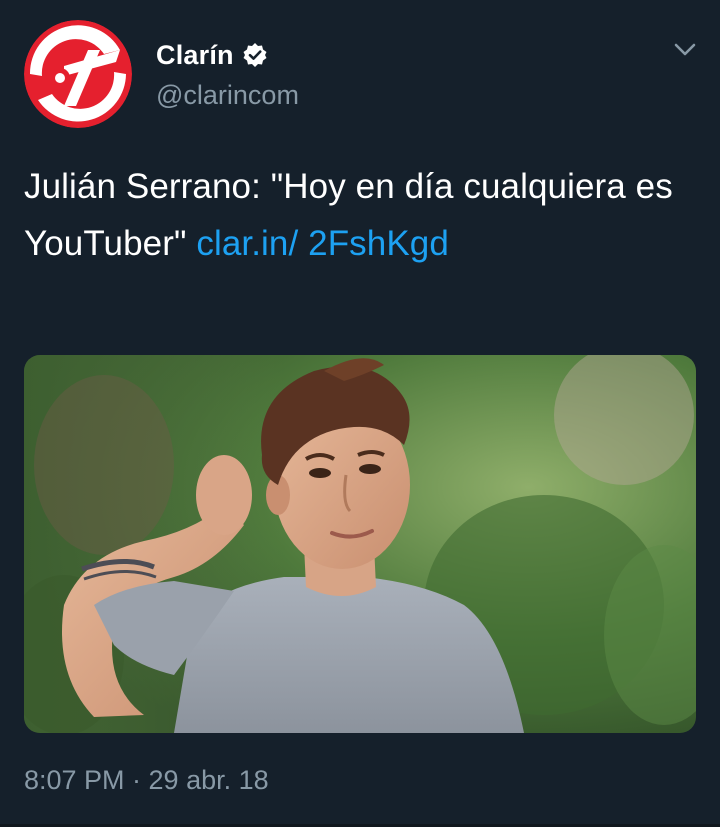 The width and height of the screenshot is (720, 827). What do you see at coordinates (227, 95) in the screenshot?
I see `author-handle: @clarincom` at bounding box center [227, 95].